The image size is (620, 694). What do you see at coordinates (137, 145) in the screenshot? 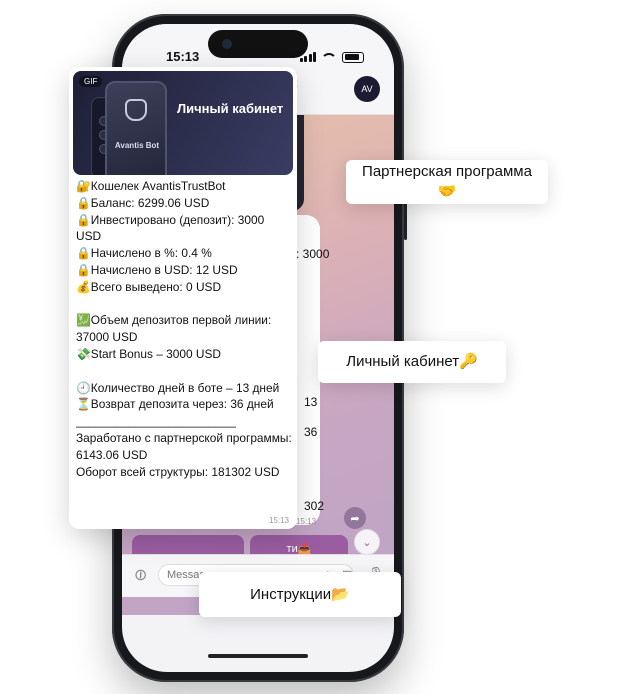
I see `banner-brand: Avantis Bot` at bounding box center [137, 145].